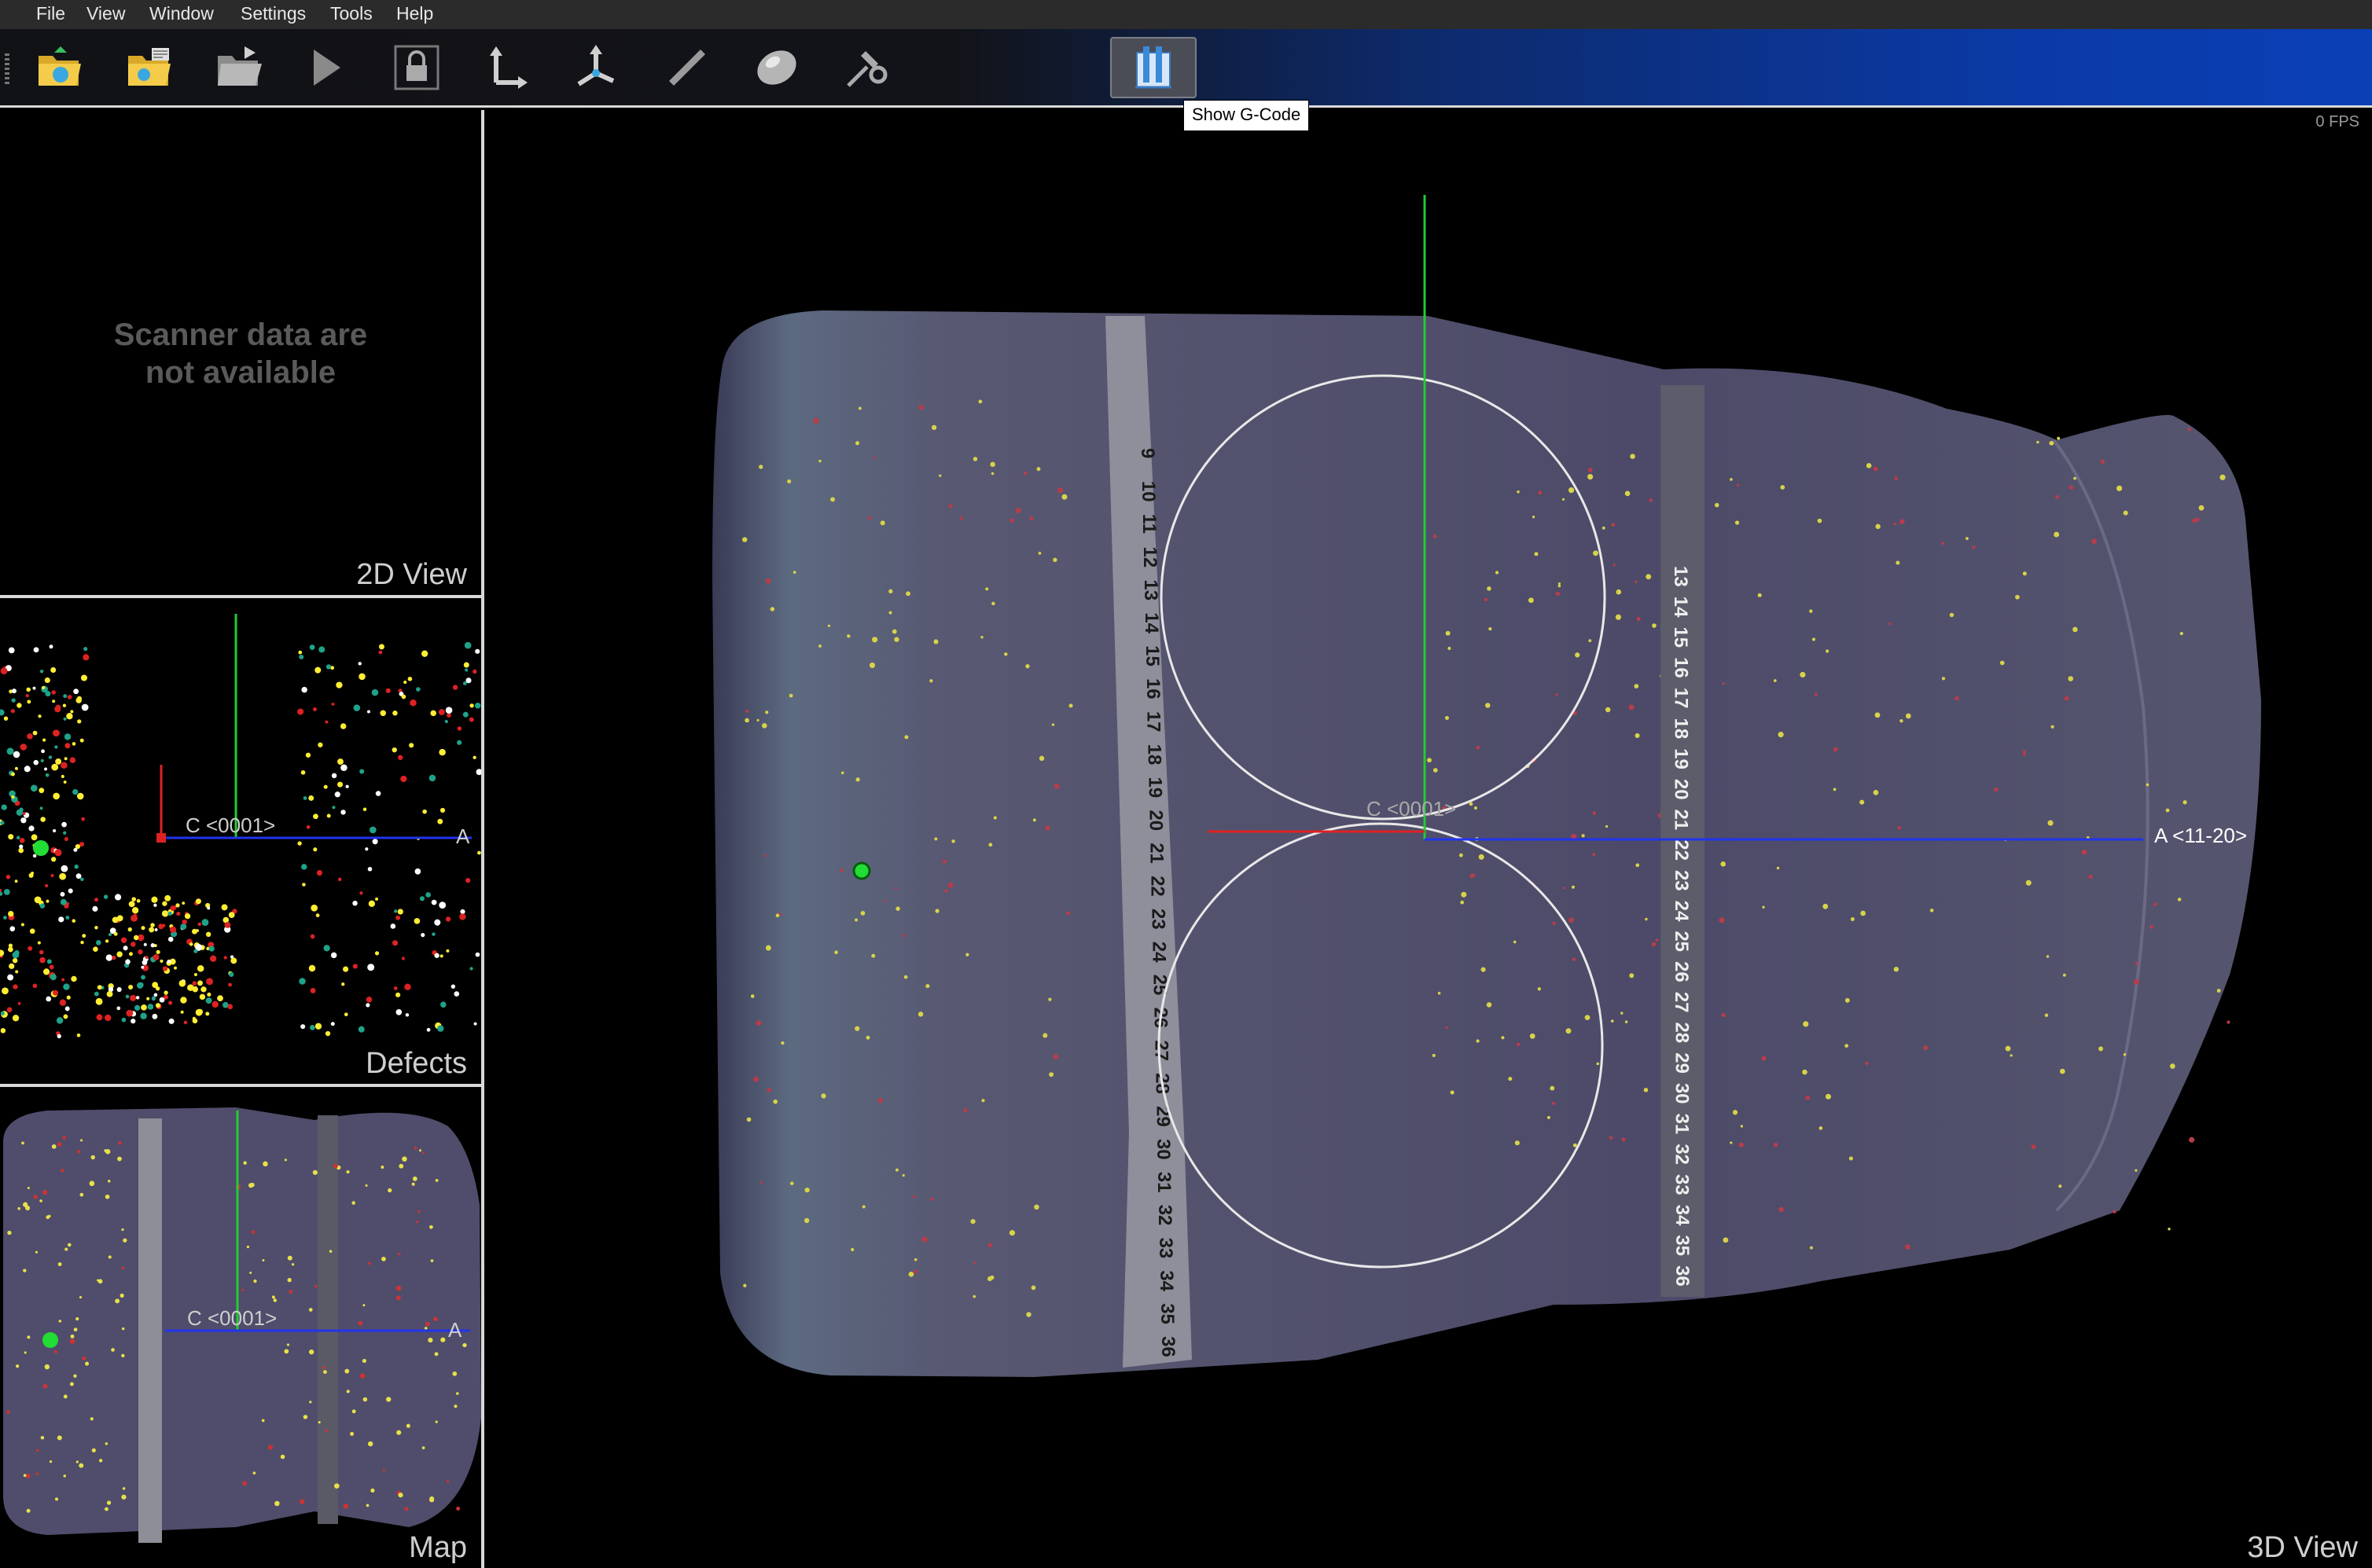 Image resolution: width=2372 pixels, height=1568 pixels. What do you see at coordinates (60, 67) in the screenshot?
I see `open-folder-button` at bounding box center [60, 67].